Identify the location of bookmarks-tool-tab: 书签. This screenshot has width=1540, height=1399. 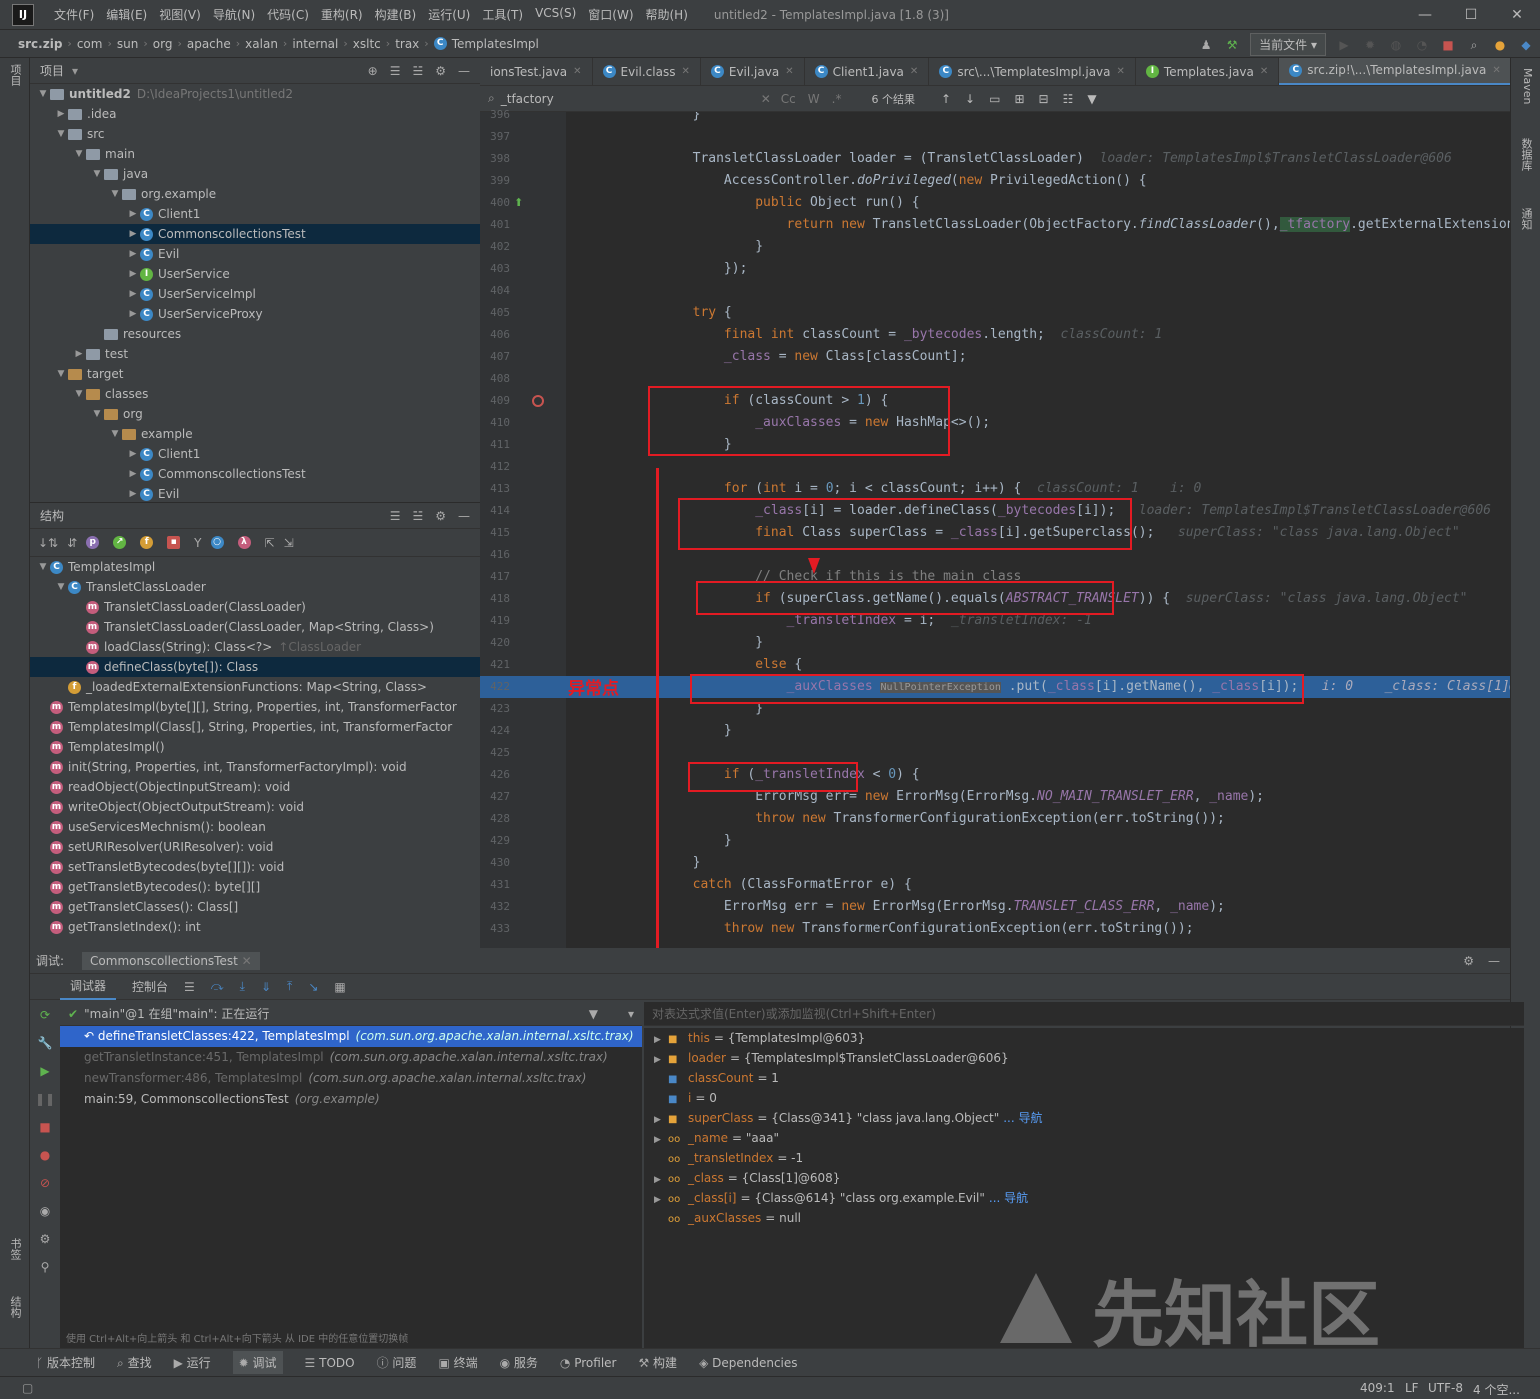
(16, 1249).